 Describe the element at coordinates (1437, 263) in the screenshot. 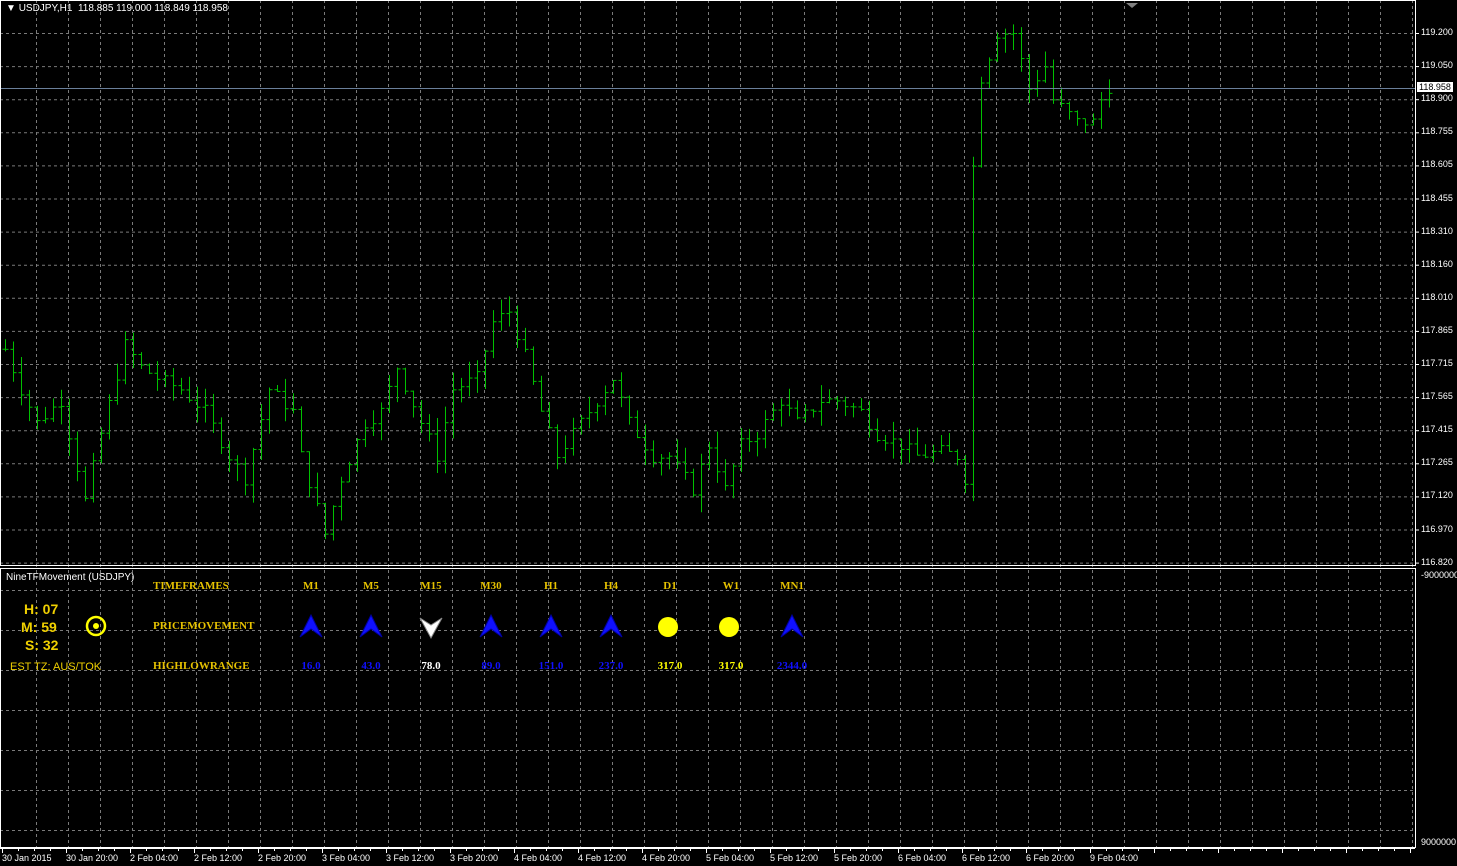

I see `price-label: 118.160` at that location.